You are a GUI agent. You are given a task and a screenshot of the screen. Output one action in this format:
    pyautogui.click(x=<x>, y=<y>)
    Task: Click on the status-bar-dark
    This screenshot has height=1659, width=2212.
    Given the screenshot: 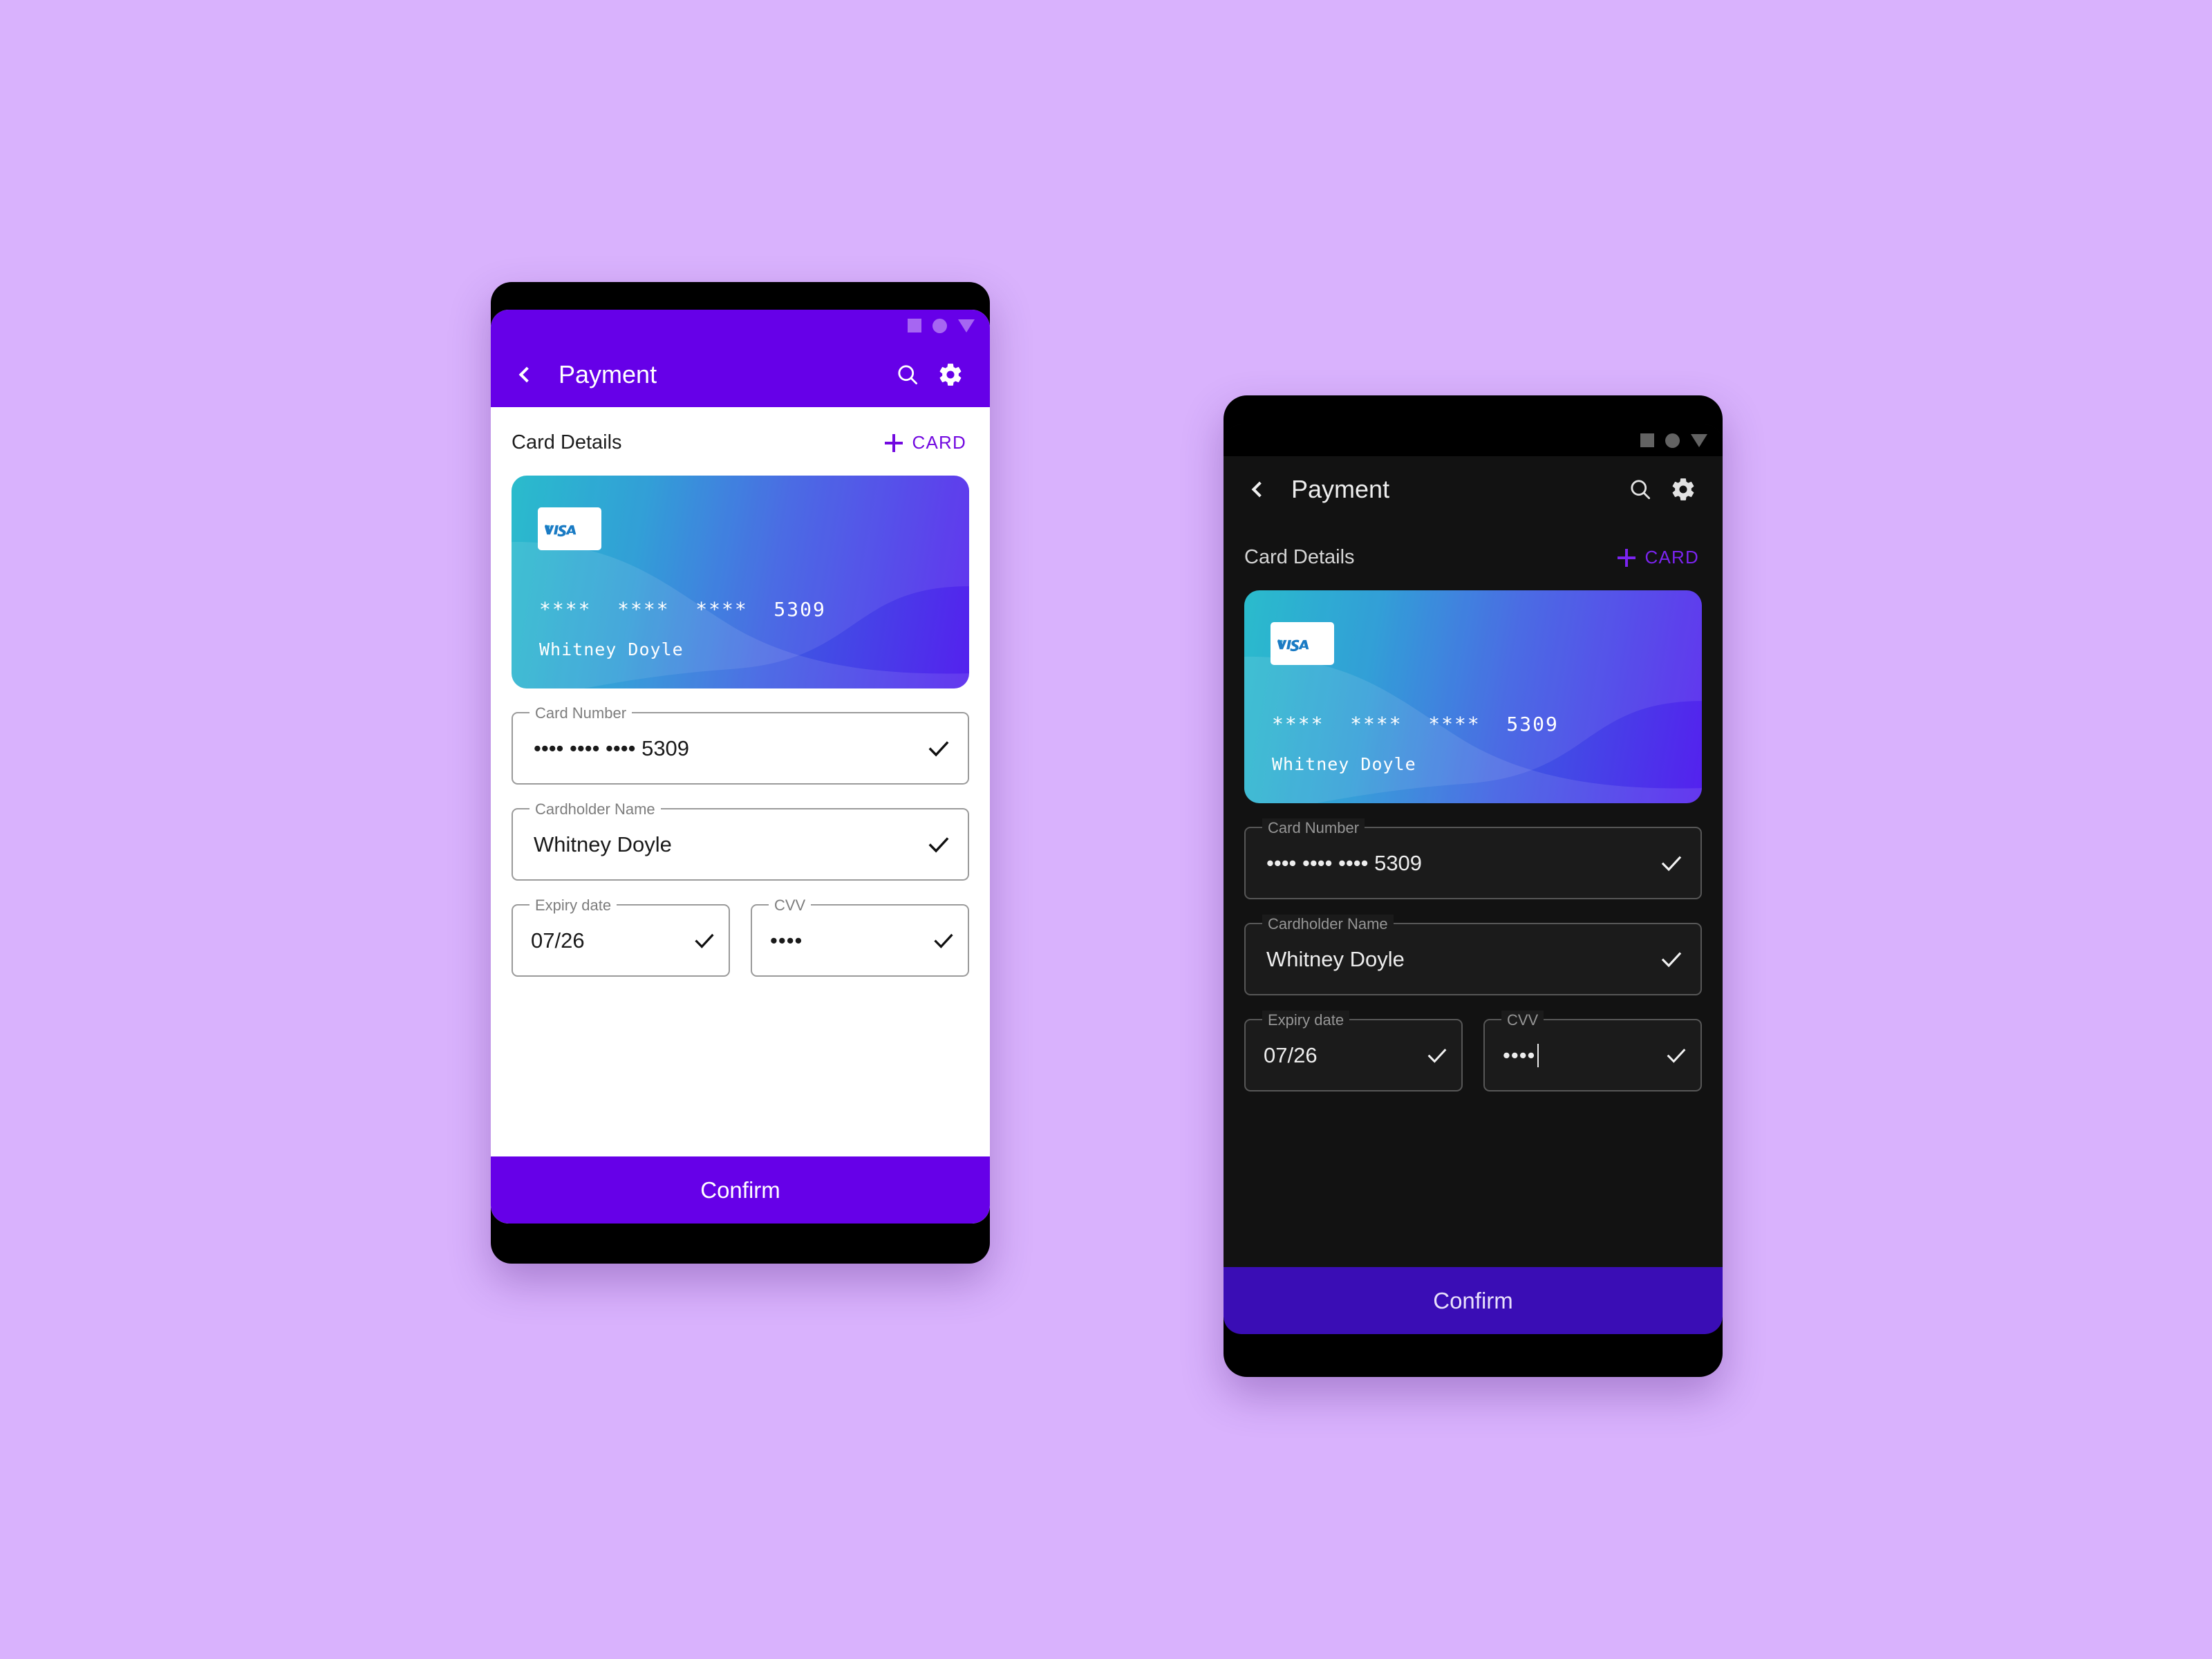 What is the action you would take?
    pyautogui.click(x=1474, y=440)
    